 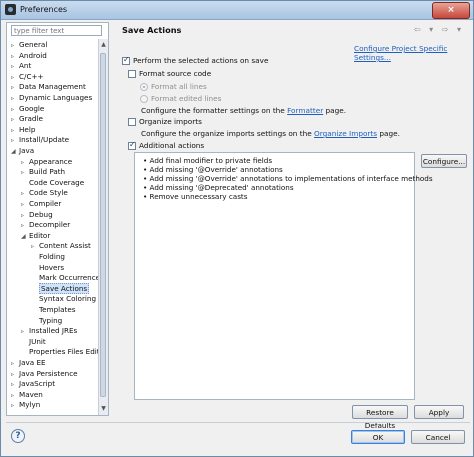 I want to click on tree-item-maven: ▹ Maven, so click(x=27, y=394).